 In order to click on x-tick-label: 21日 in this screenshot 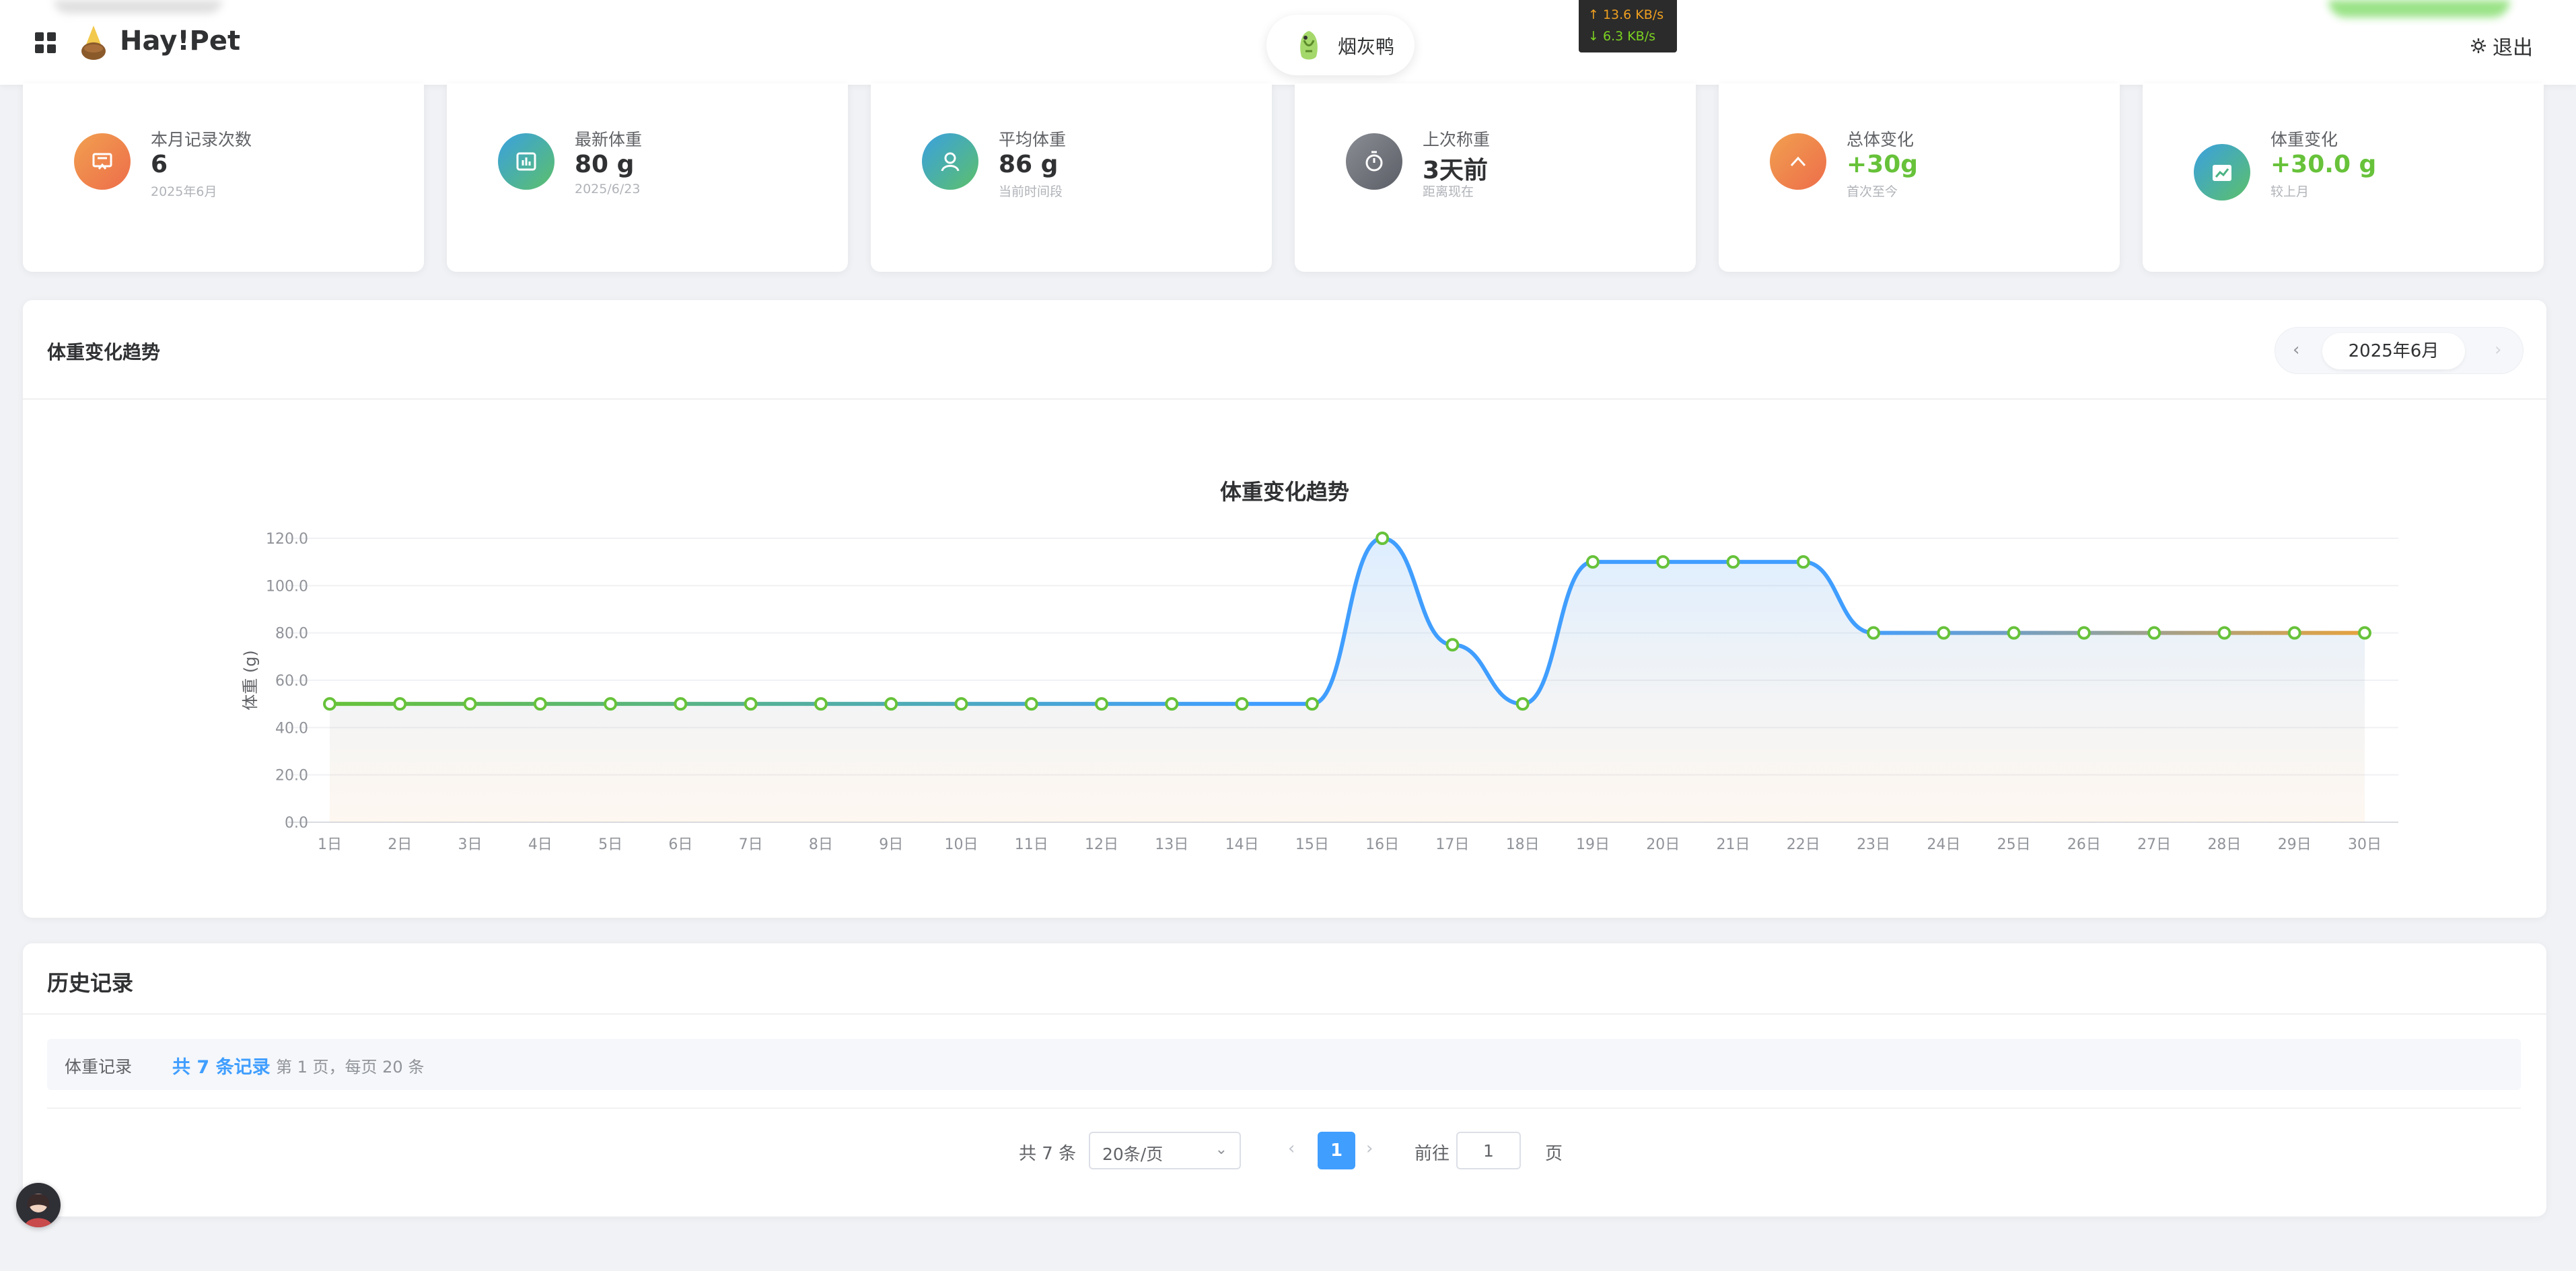, I will do `click(1733, 844)`.